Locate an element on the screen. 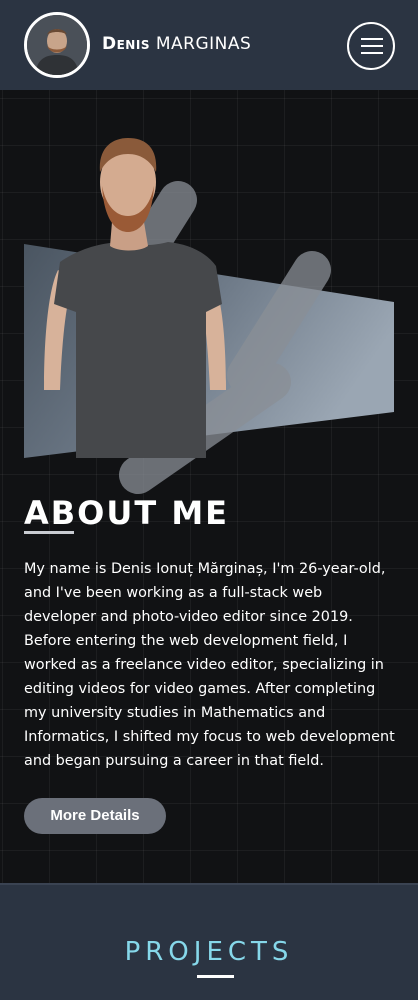 This screenshot has width=418, height=1000. projects-section: PROJECTS is located at coordinates (209, 941).